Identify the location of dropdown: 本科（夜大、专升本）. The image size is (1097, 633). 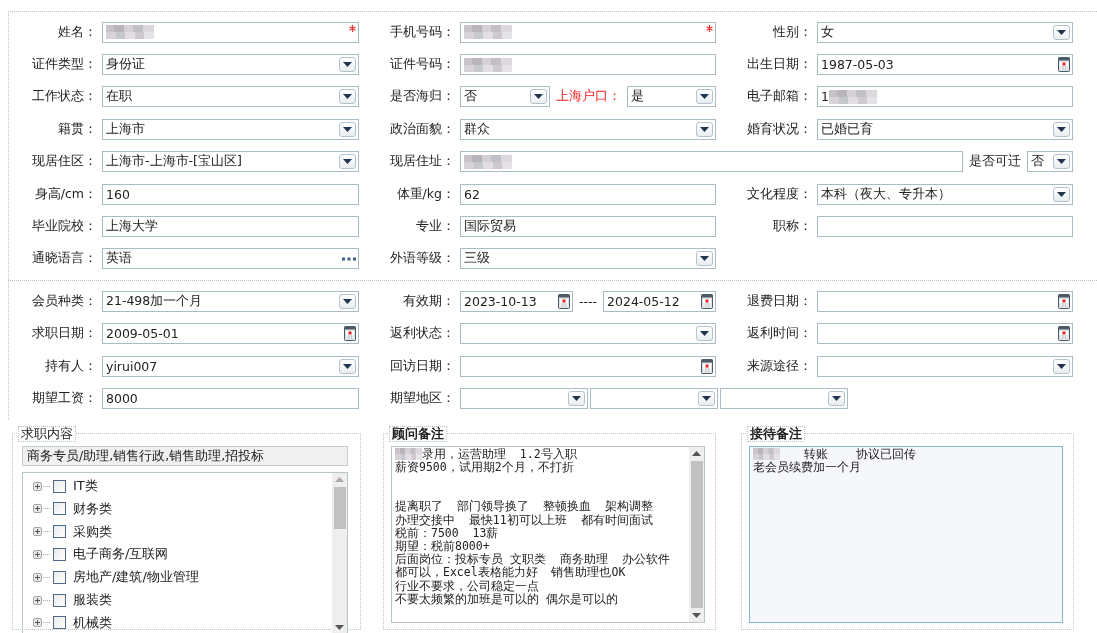
(945, 194).